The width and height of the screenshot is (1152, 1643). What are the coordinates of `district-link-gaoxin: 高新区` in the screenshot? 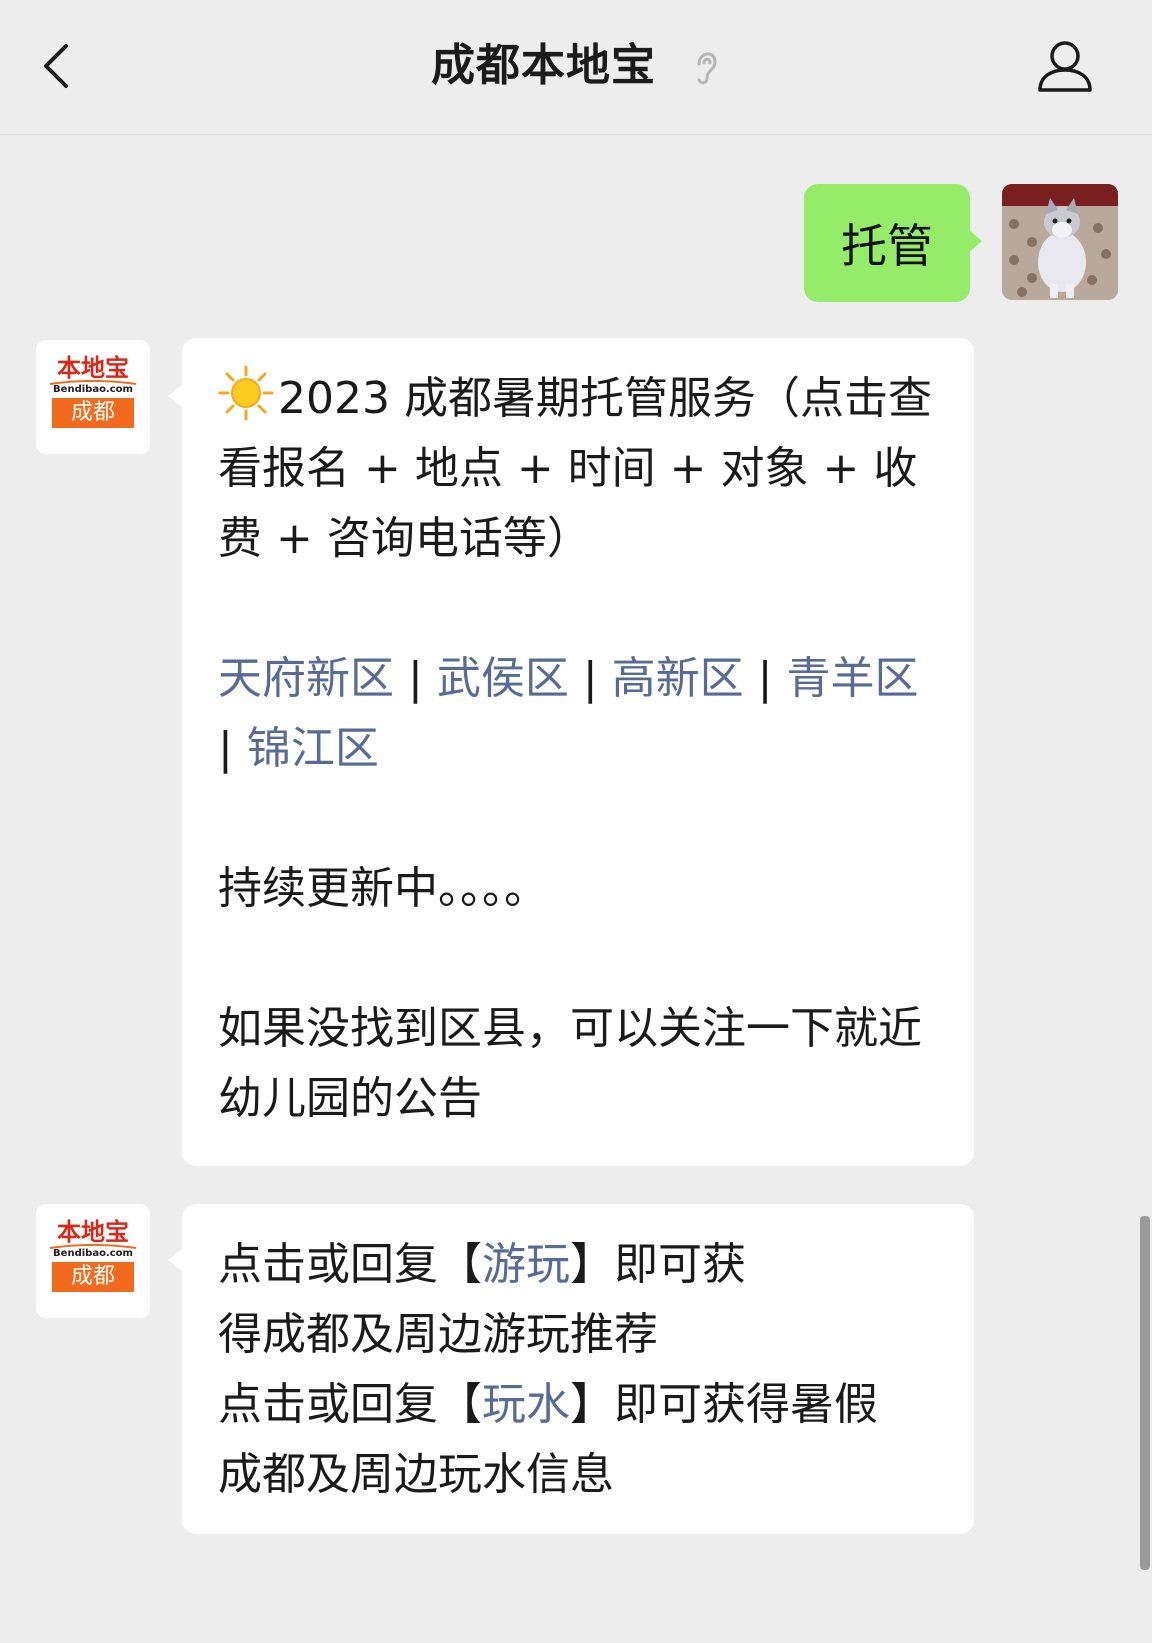 It's located at (678, 678).